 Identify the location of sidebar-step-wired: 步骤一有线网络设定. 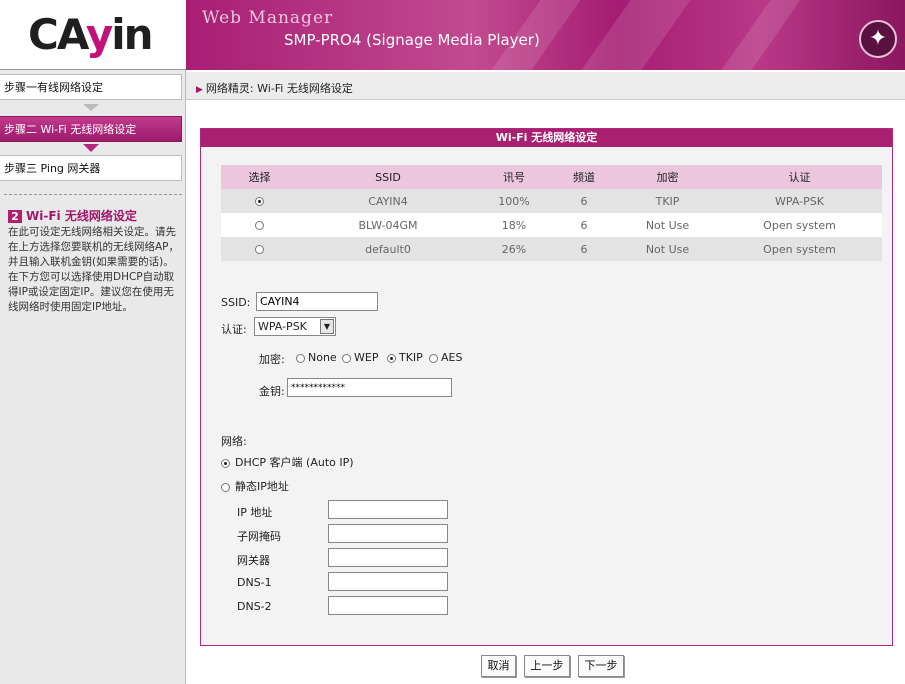
(91, 87).